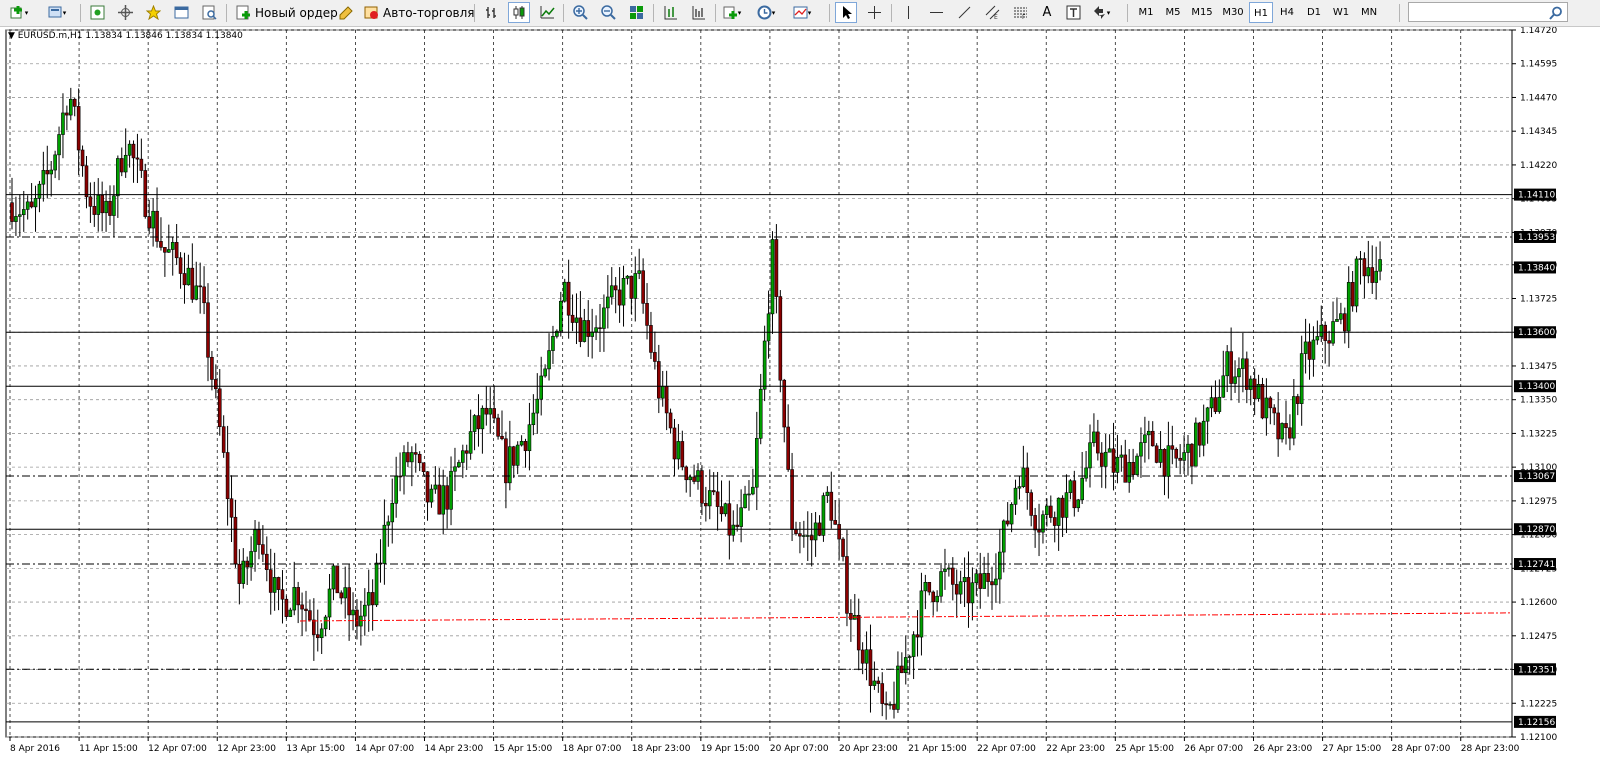 The height and width of the screenshot is (772, 1600). Describe the element at coordinates (580, 12) in the screenshot. I see `zoom-in-icon` at that location.